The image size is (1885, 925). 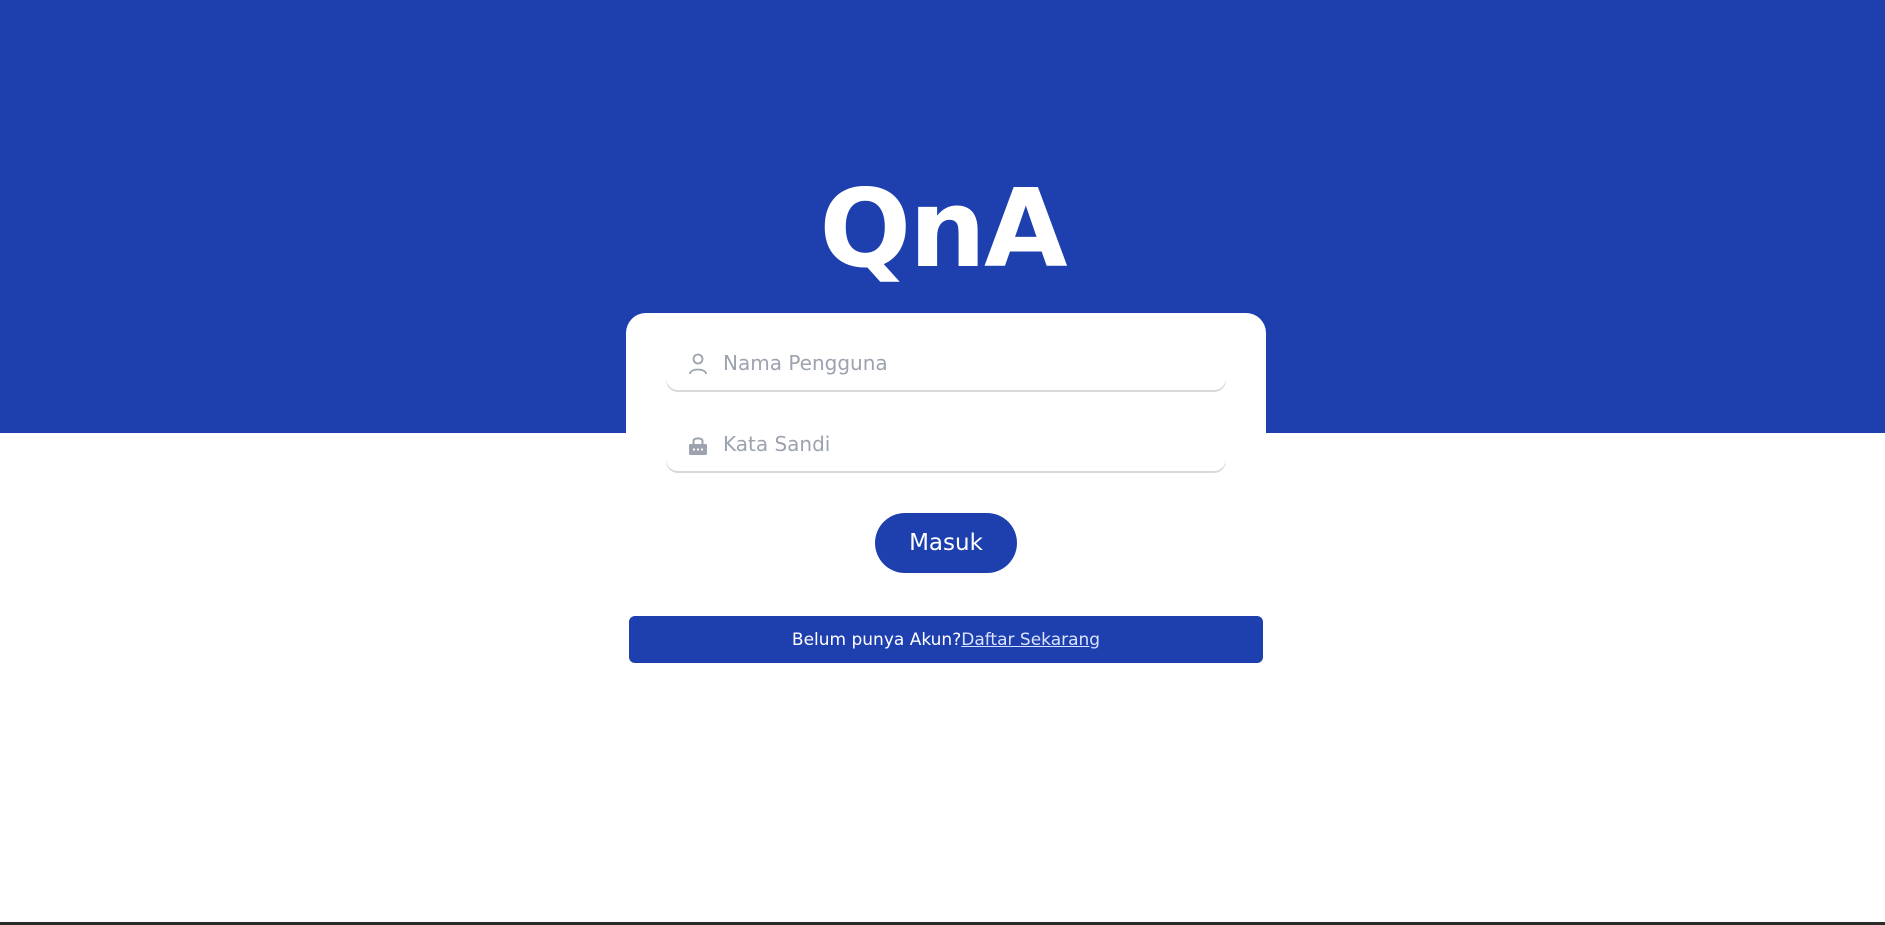 I want to click on register-prompt: Belum punya Akun?, so click(x=876, y=639).